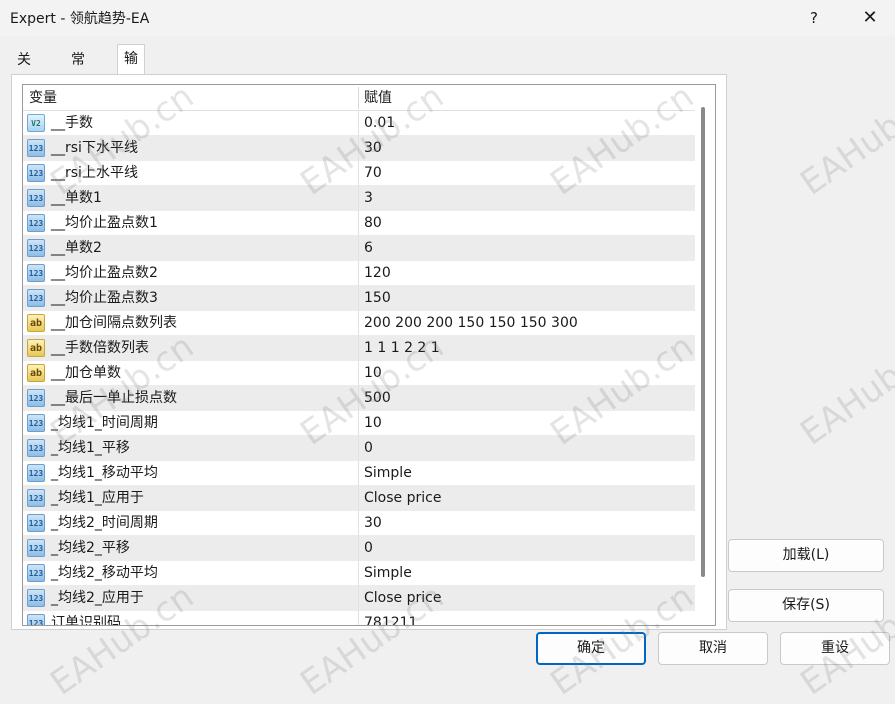  What do you see at coordinates (131, 99) in the screenshot?
I see `tab-inputs: 输入参数` at bounding box center [131, 99].